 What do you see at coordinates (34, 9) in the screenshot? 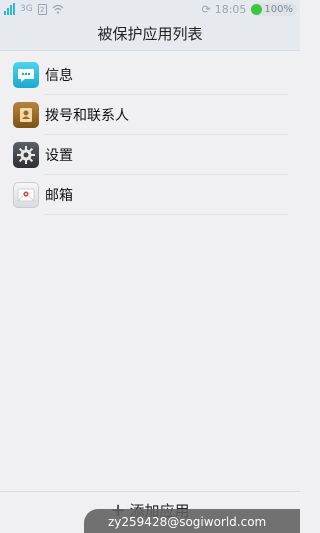
I see `status-left: 3G 2` at bounding box center [34, 9].